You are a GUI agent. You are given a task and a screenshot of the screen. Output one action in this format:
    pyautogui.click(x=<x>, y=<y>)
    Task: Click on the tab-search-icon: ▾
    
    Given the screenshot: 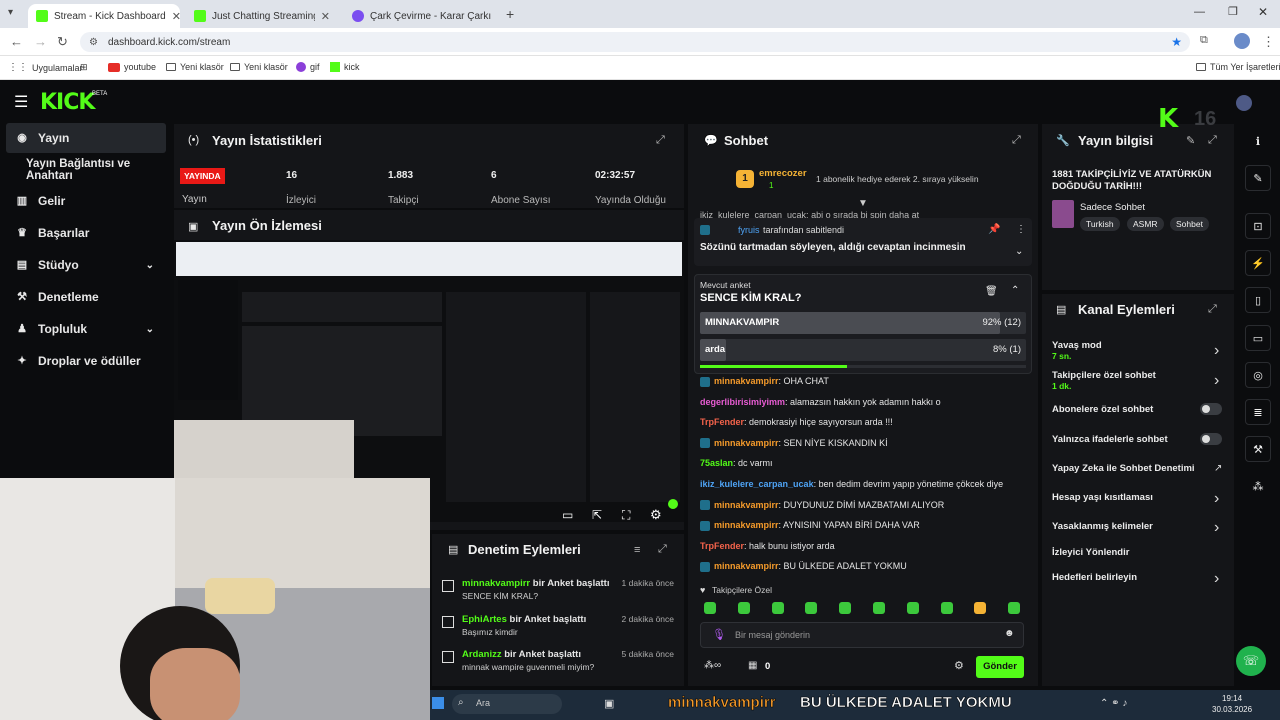 What is the action you would take?
    pyautogui.click(x=14, y=13)
    